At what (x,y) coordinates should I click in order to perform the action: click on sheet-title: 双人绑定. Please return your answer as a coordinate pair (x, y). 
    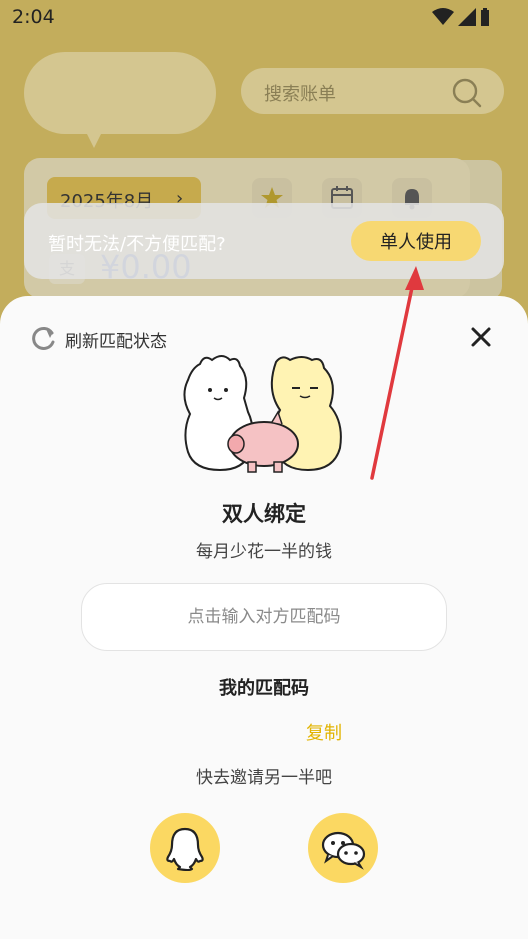
    Looking at the image, I should click on (264, 514).